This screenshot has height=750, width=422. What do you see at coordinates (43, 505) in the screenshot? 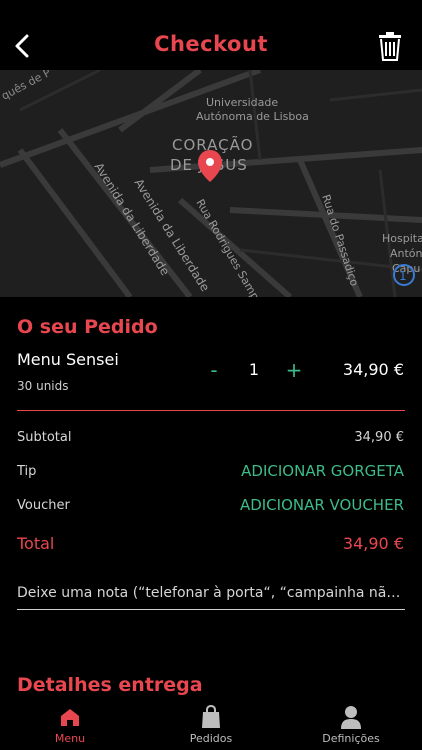
I see `voucher-label: Voucher` at bounding box center [43, 505].